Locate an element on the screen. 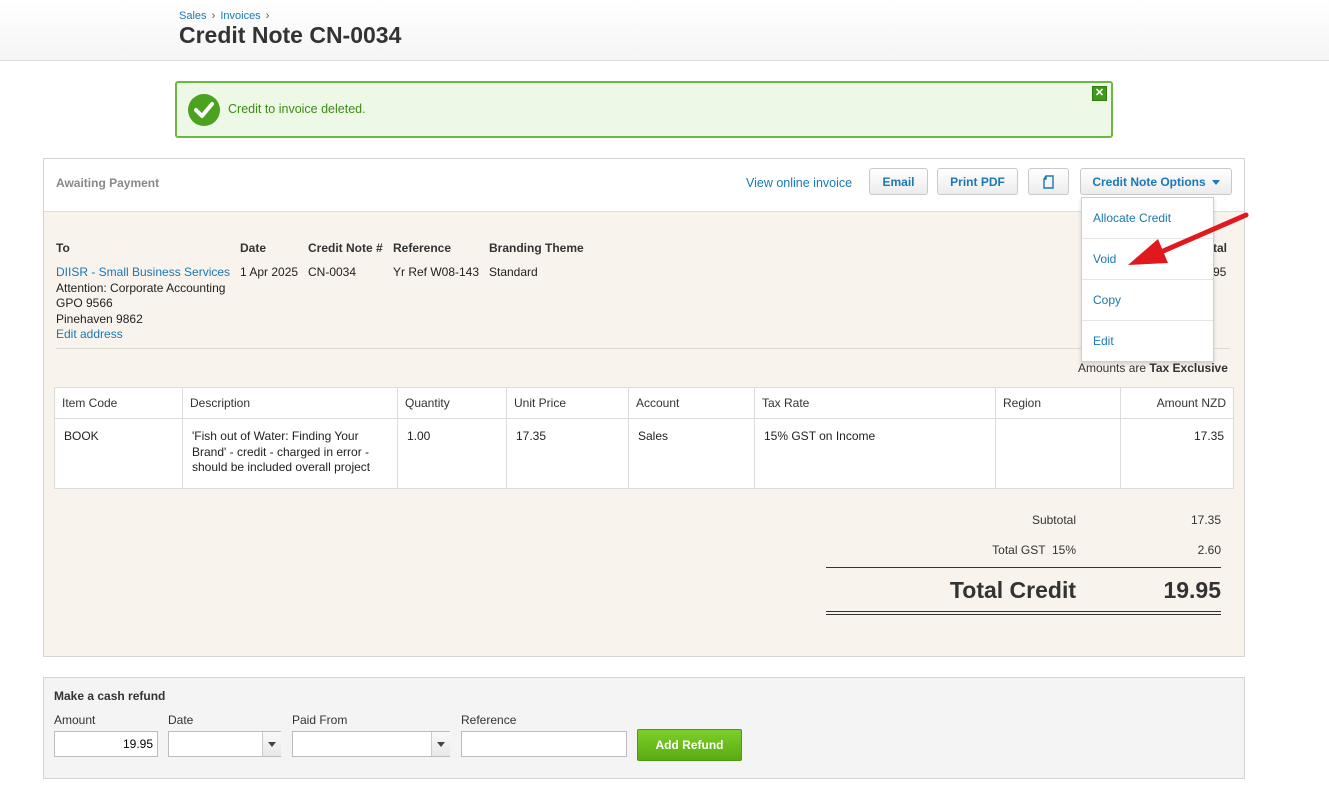  column-header: Item Code is located at coordinates (118, 403).